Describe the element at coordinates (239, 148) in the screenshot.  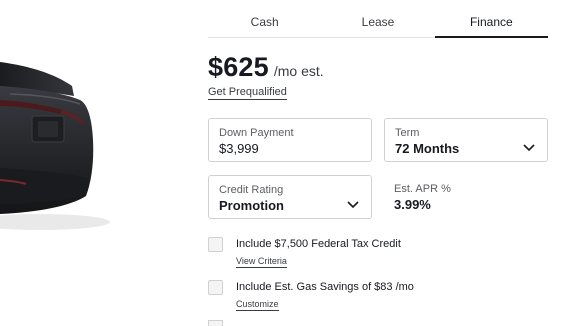
I see `down-payment-value: $3,999` at that location.